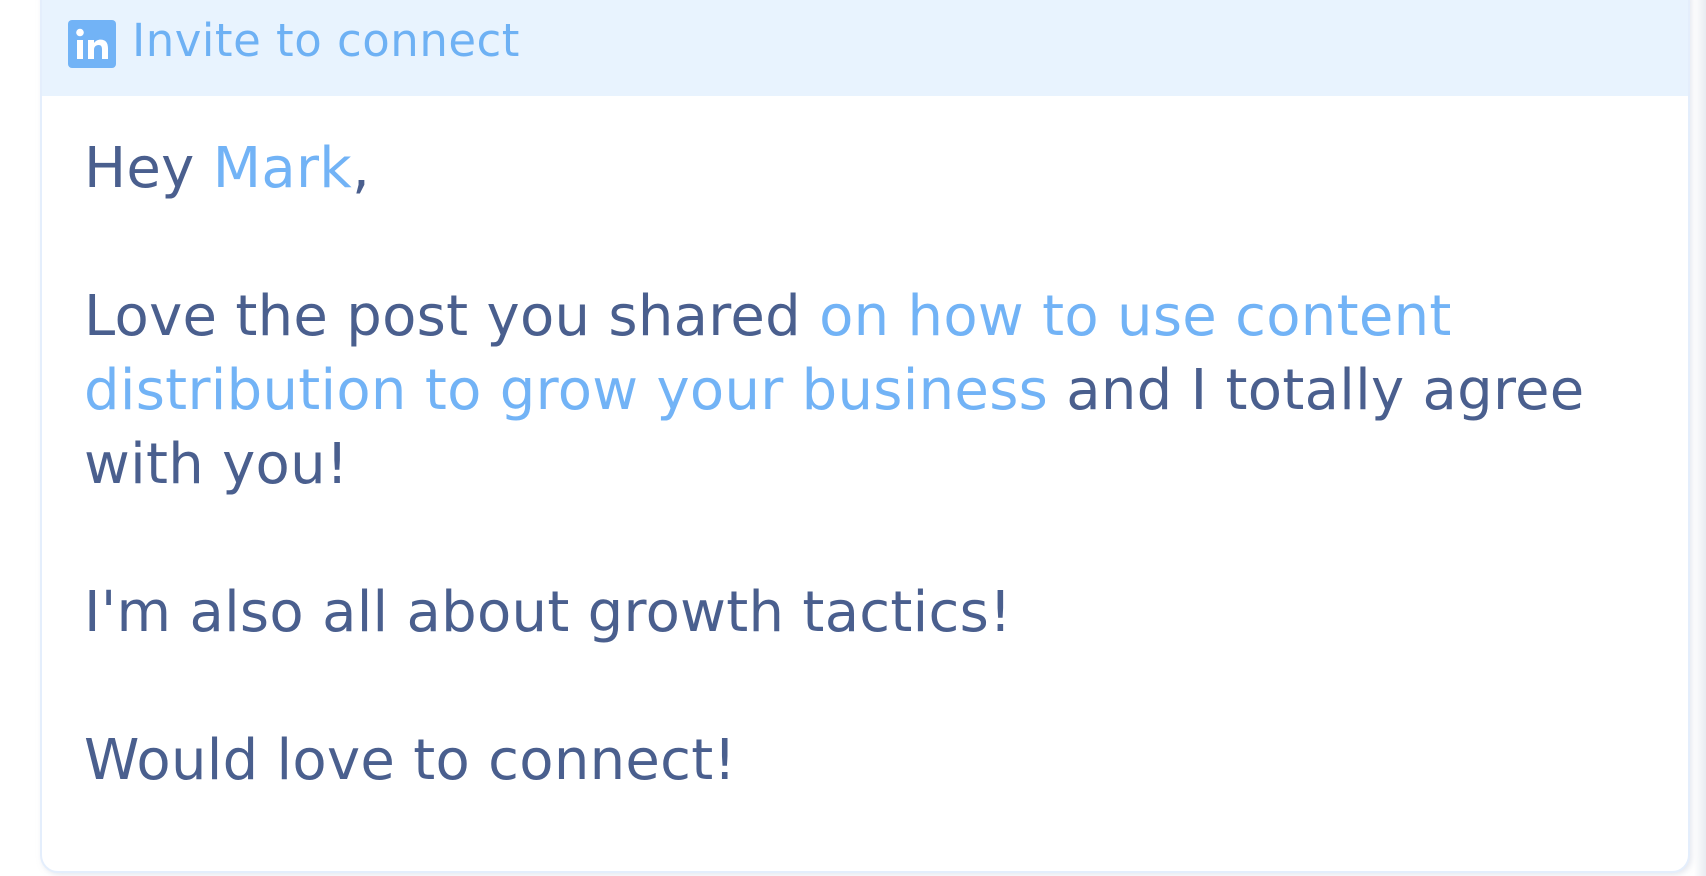  Describe the element at coordinates (92, 44) in the screenshot. I see `linkedin-icon` at that location.